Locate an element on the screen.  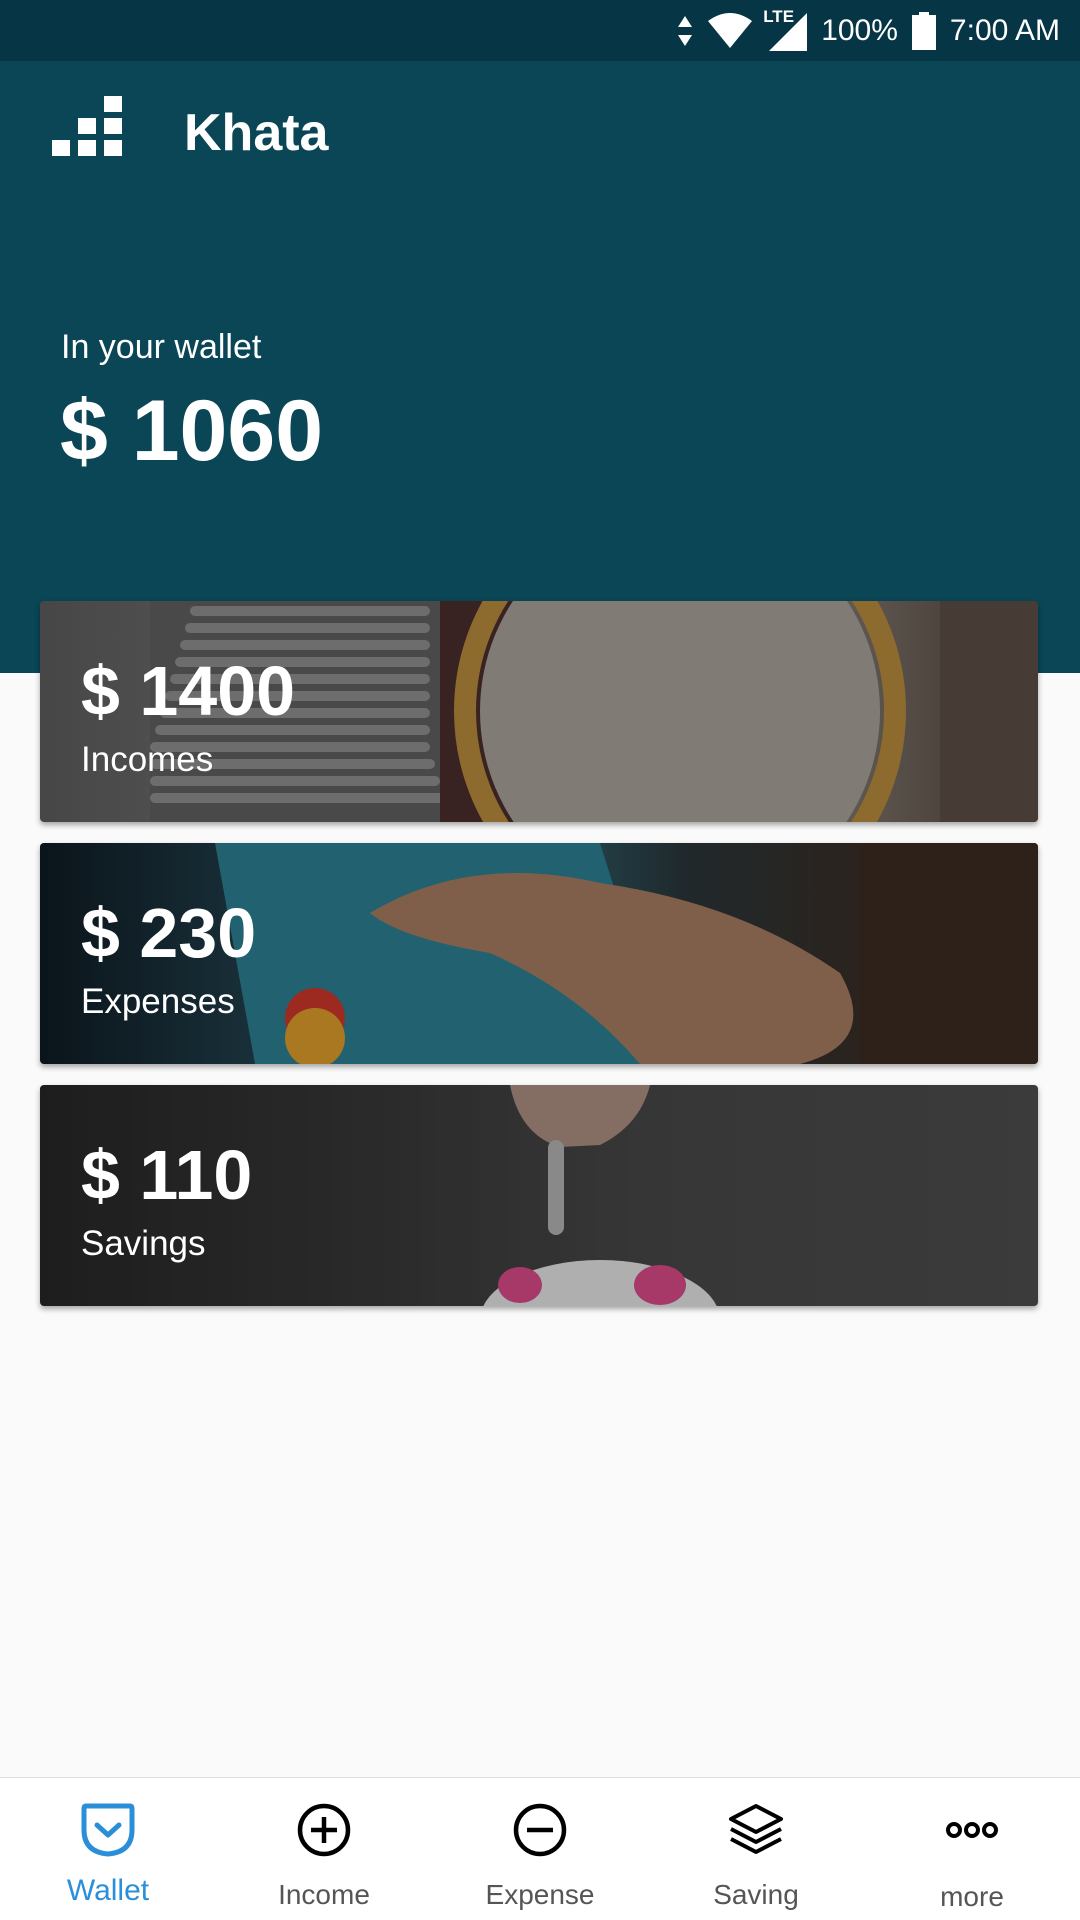
app-title: Khata is located at coordinates (256, 133).